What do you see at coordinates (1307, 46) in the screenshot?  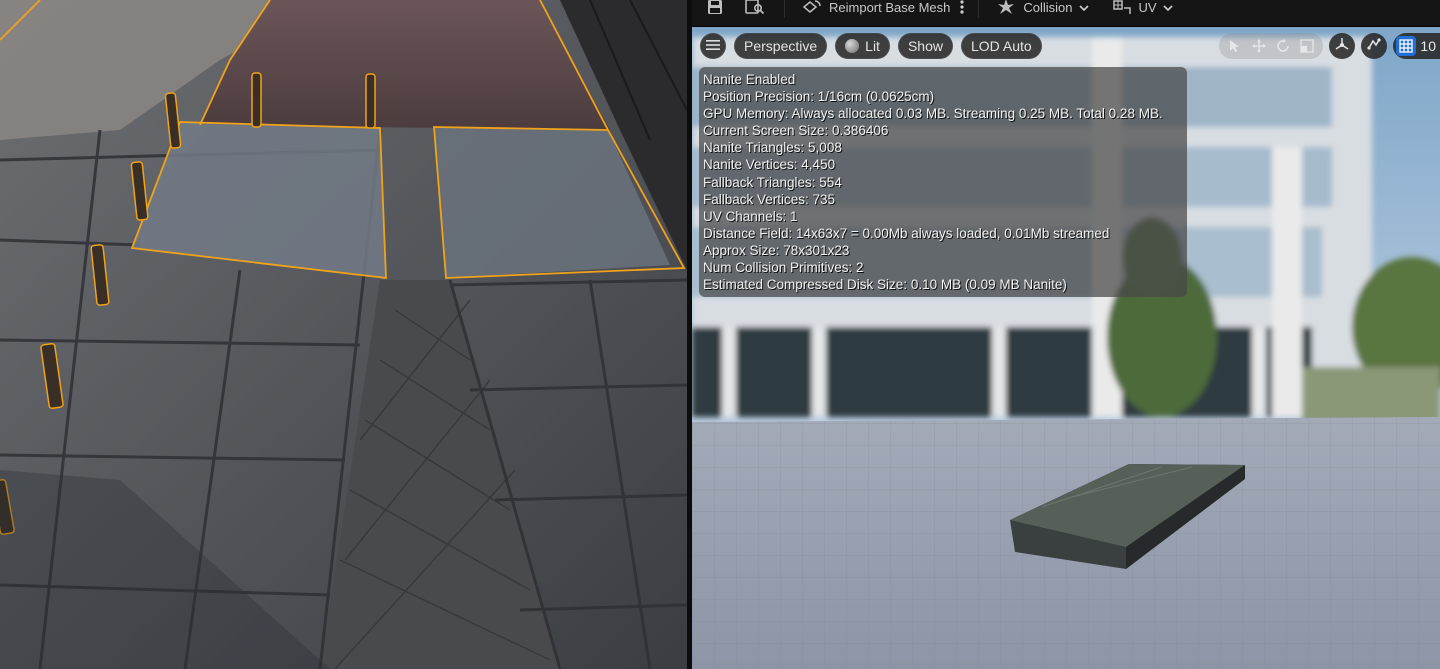 I see `scale-tool-icon` at bounding box center [1307, 46].